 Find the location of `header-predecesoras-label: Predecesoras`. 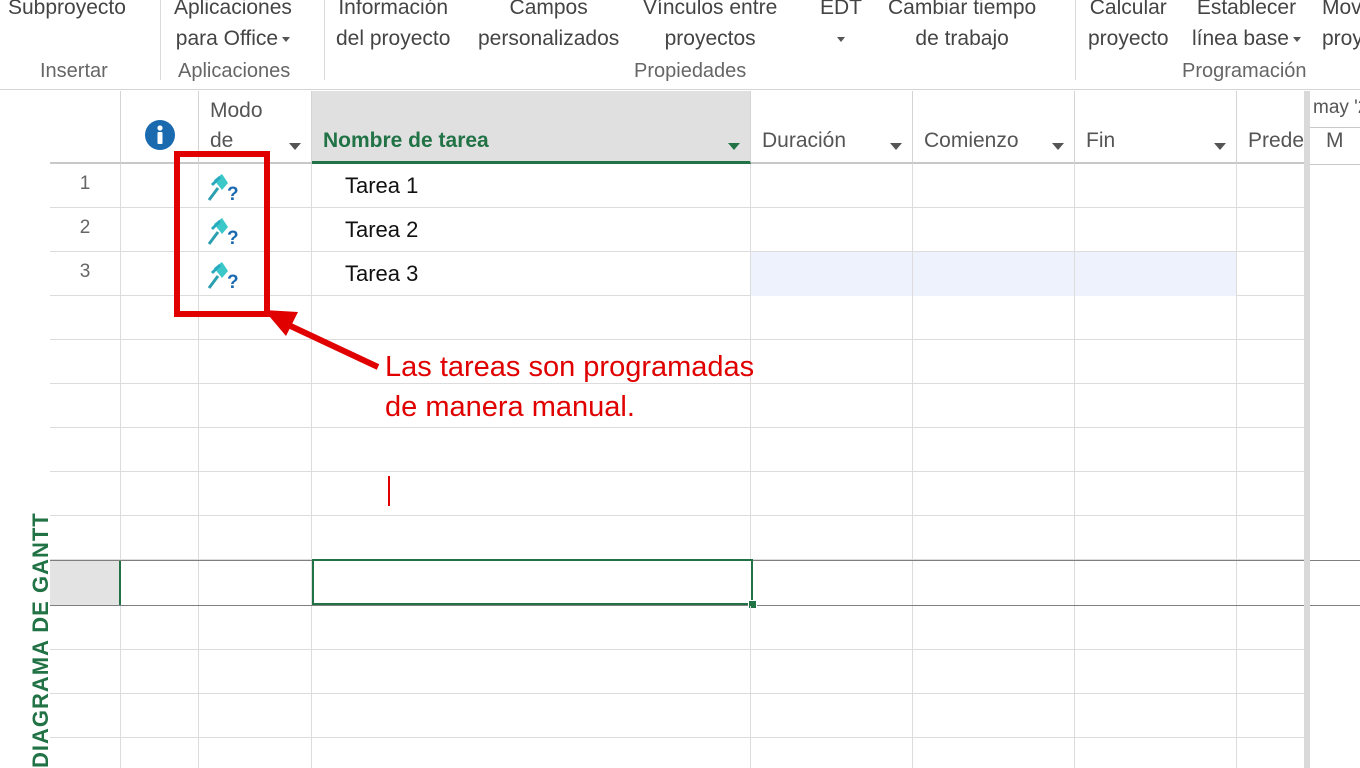

header-predecesoras-label: Predecesoras is located at coordinates (1276, 140).